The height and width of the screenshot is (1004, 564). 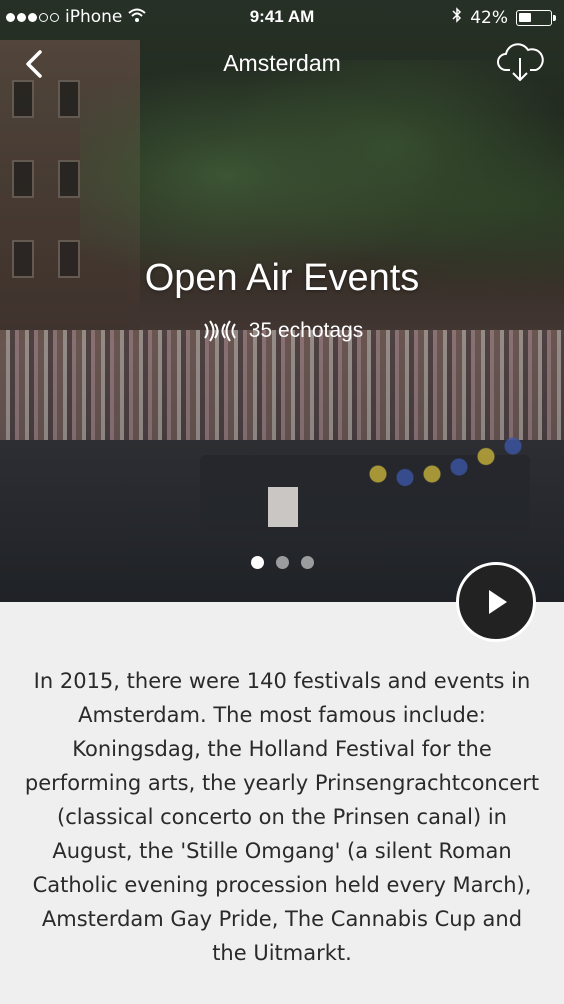 I want to click on sign-shape, so click(x=283, y=507).